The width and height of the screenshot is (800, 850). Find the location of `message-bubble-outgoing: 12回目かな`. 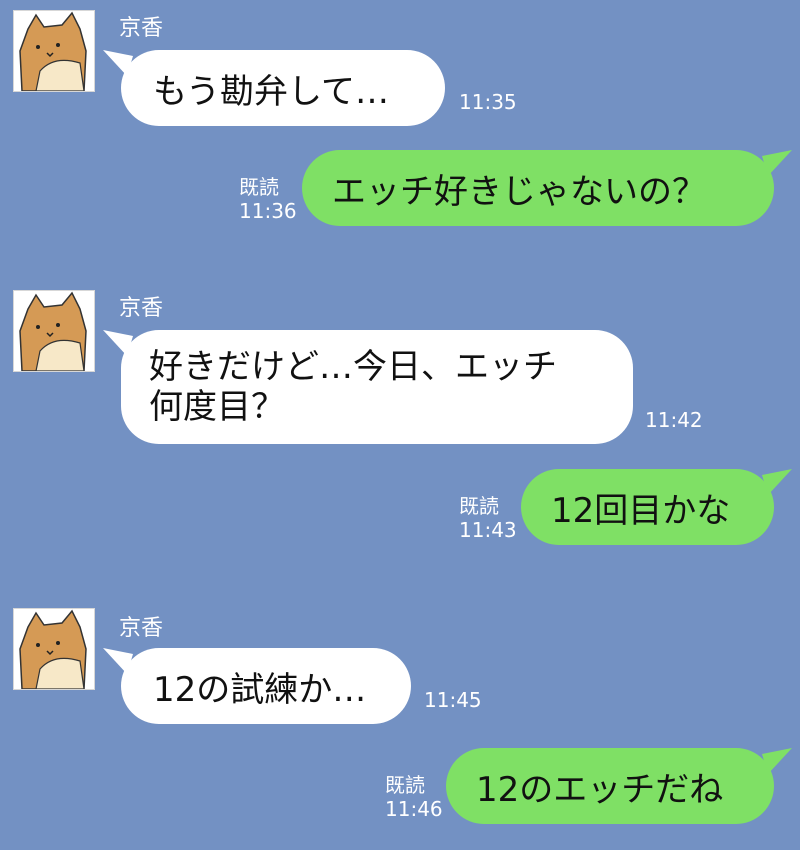

message-bubble-outgoing: 12回目かな is located at coordinates (656, 507).